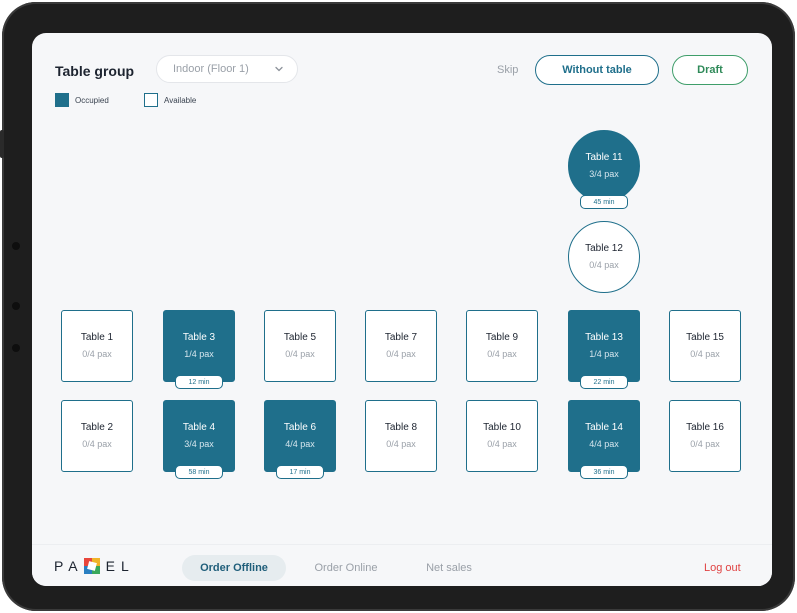  What do you see at coordinates (401, 436) in the screenshot?
I see `table-8: Table 8 0/4 pax` at bounding box center [401, 436].